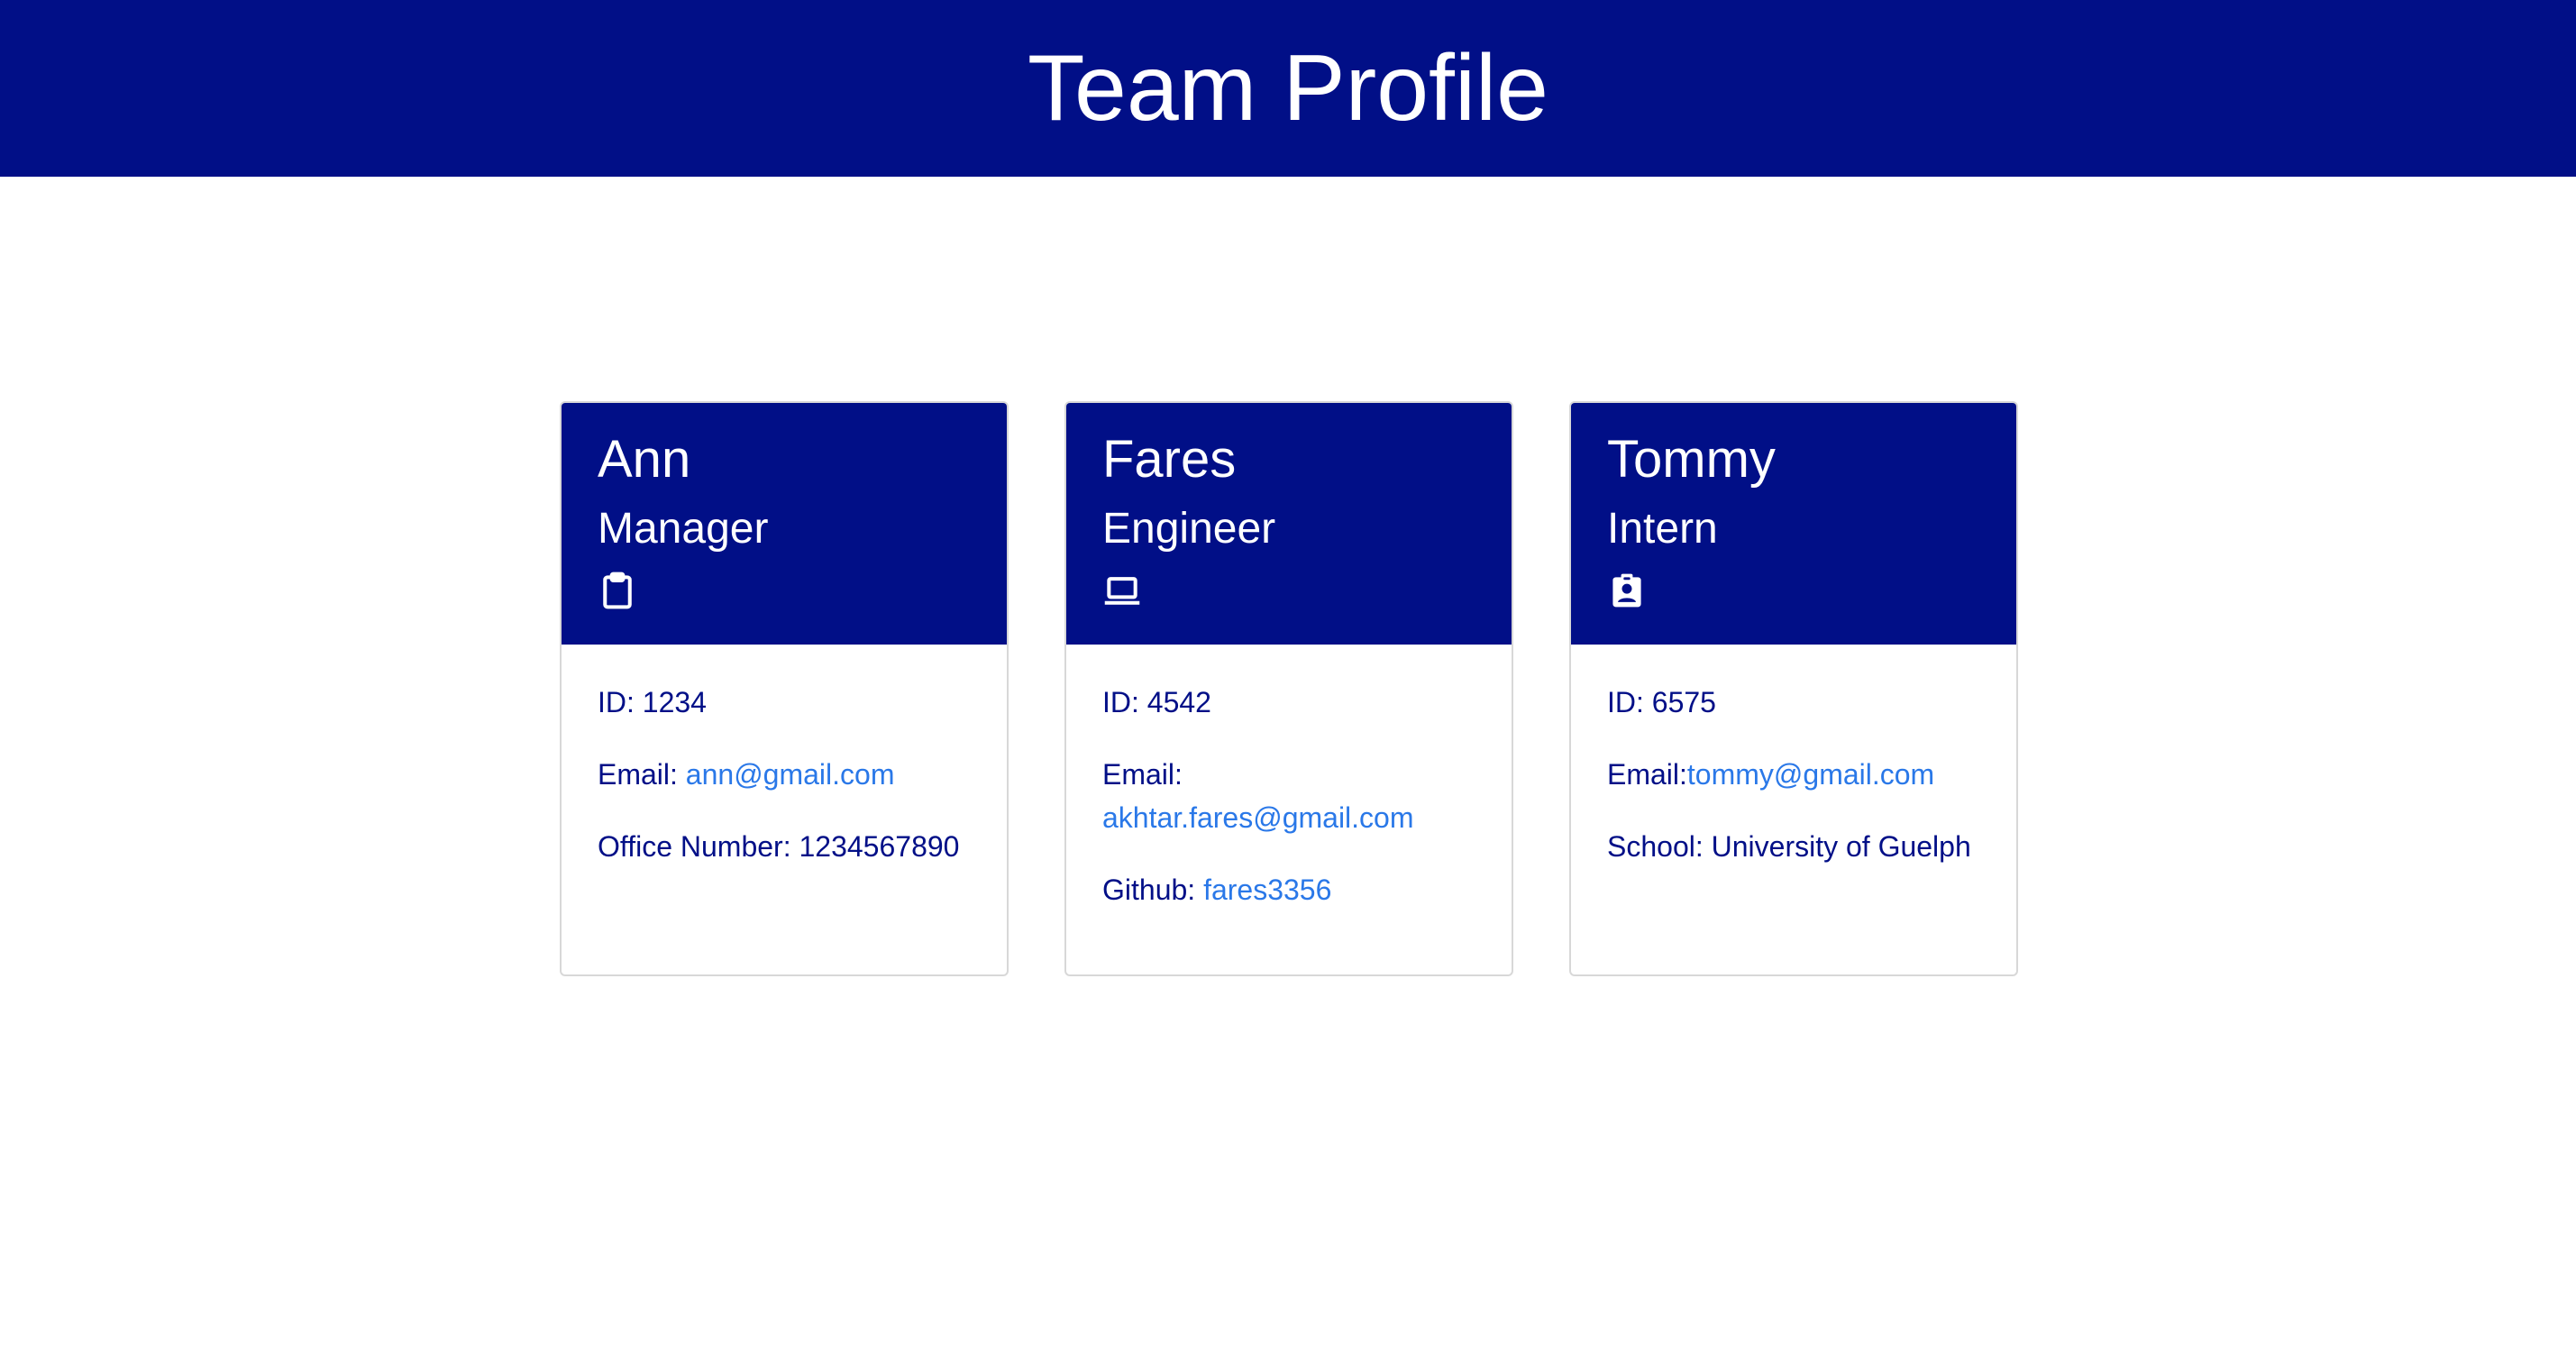 The width and height of the screenshot is (2576, 1363). I want to click on card-header: Fares Engineer, so click(1289, 524).